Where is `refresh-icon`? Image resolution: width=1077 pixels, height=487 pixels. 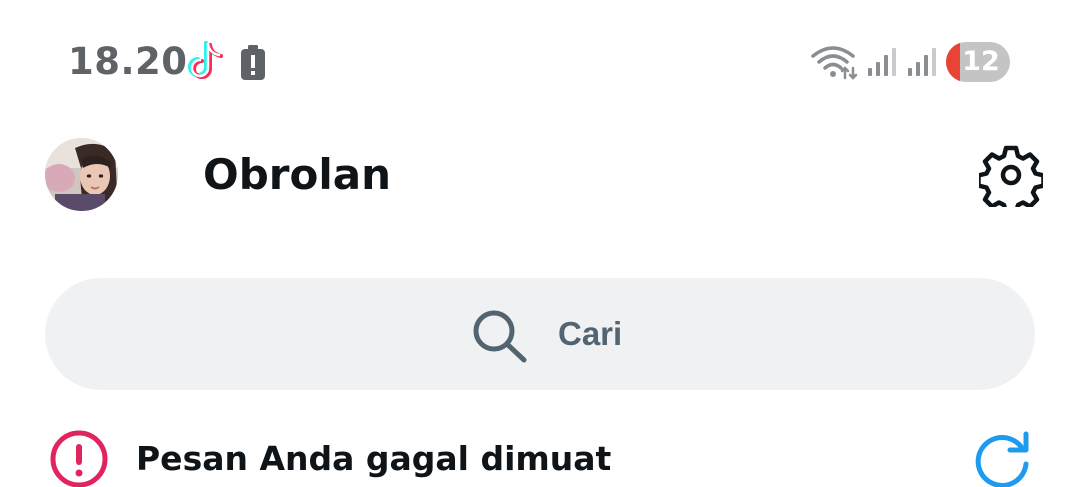
refresh-icon is located at coordinates (1002, 459).